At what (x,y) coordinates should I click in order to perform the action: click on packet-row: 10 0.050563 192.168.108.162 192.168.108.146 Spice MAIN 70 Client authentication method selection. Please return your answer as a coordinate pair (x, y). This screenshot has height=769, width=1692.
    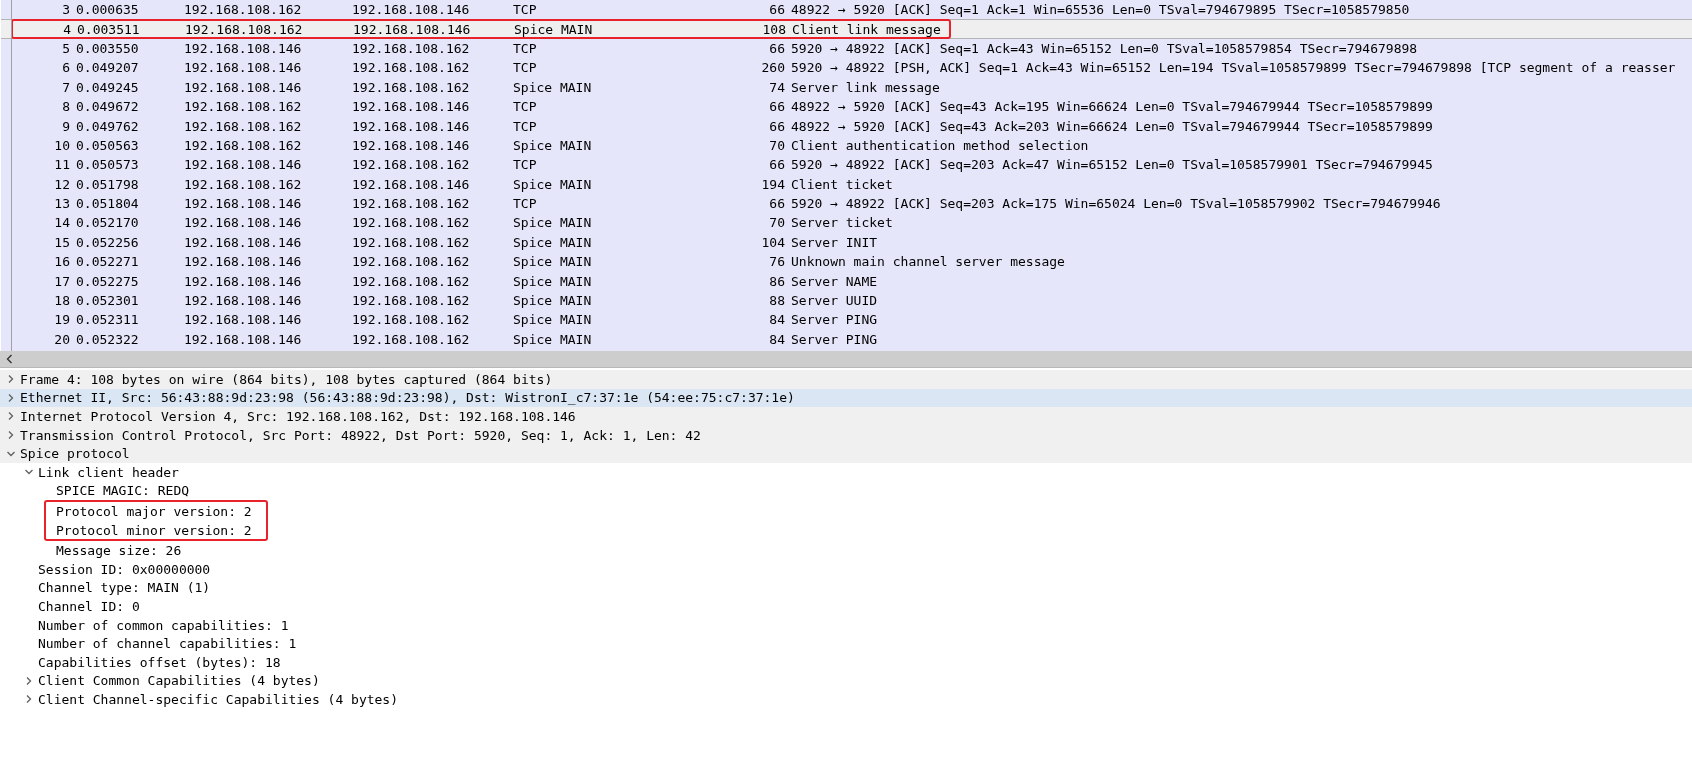
    Looking at the image, I should click on (846, 145).